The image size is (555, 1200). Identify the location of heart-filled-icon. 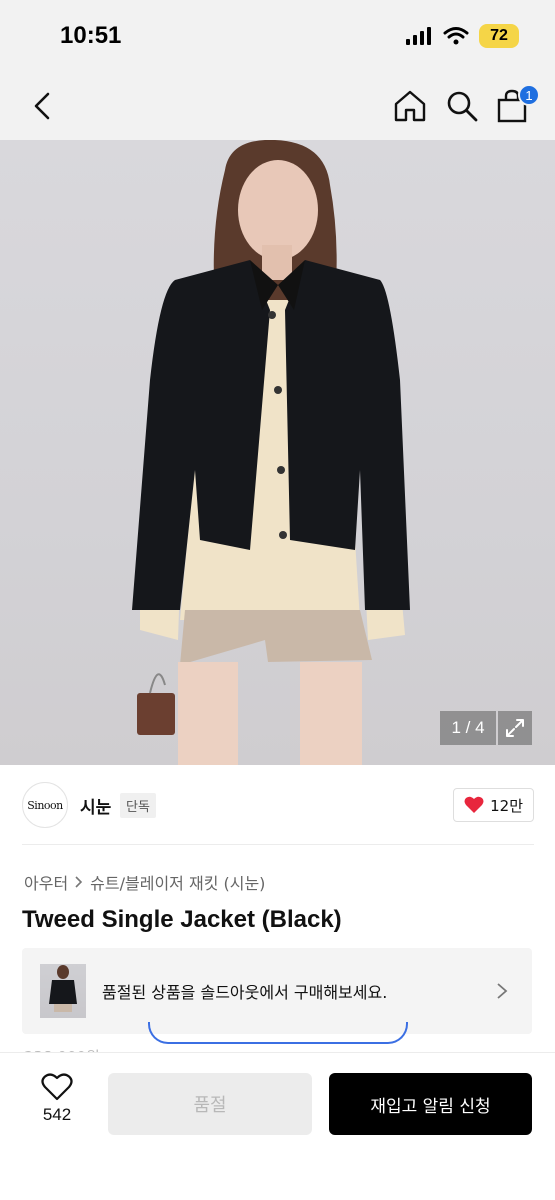
(474, 804).